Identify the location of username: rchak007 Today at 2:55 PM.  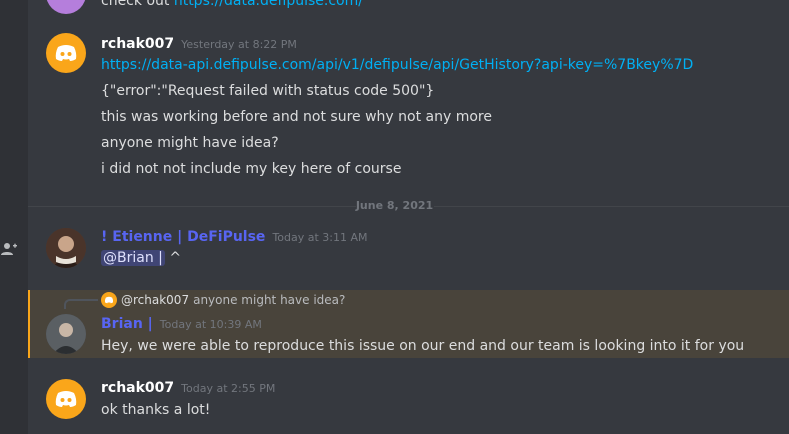
(188, 388).